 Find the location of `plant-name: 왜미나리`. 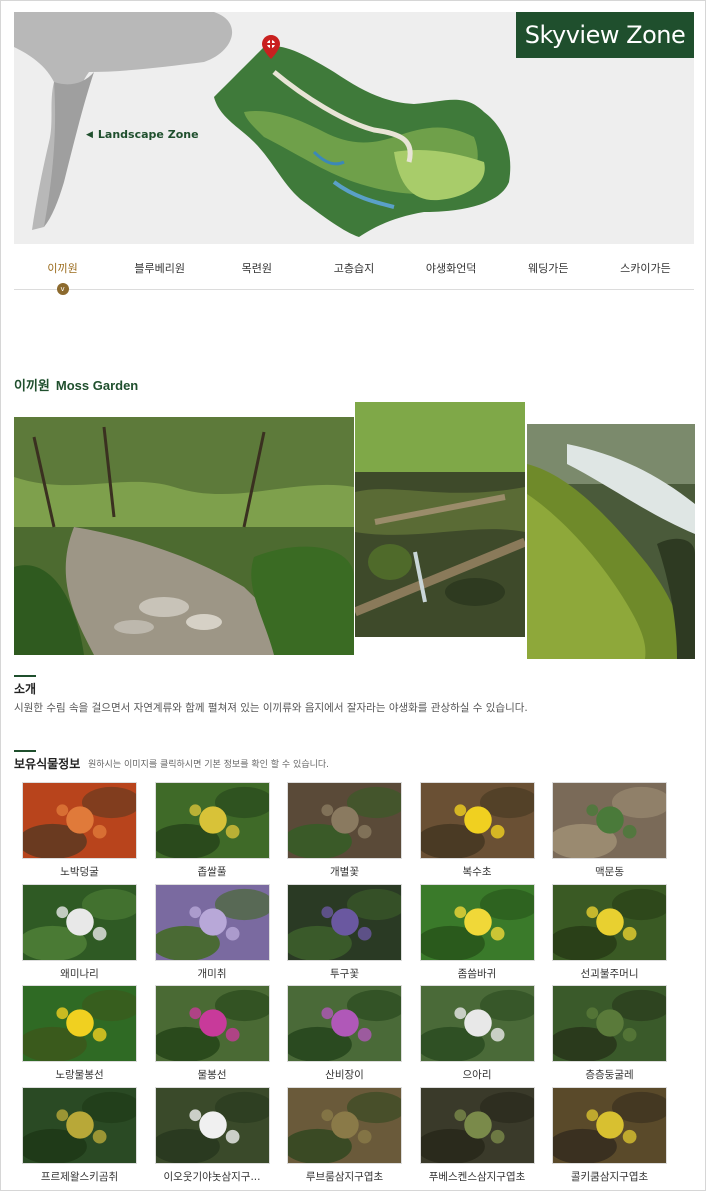

plant-name: 왜미나리 is located at coordinates (79, 973).